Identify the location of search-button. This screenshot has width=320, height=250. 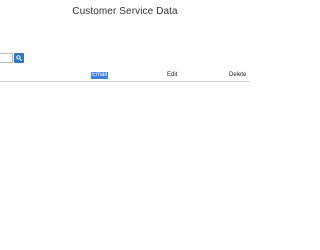
(19, 58).